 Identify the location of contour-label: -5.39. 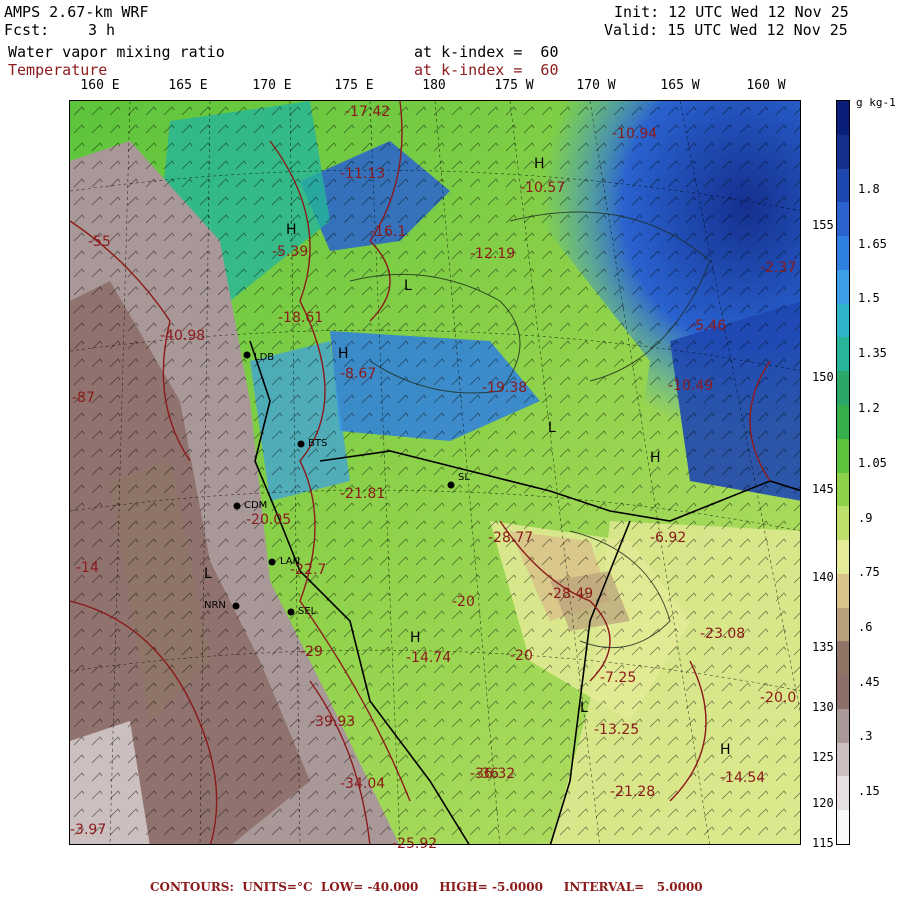
(290, 252).